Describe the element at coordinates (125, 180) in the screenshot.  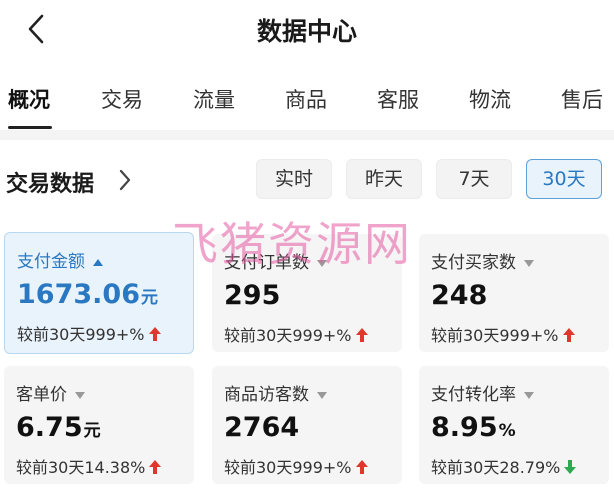
I see `chevron-right-icon` at that location.